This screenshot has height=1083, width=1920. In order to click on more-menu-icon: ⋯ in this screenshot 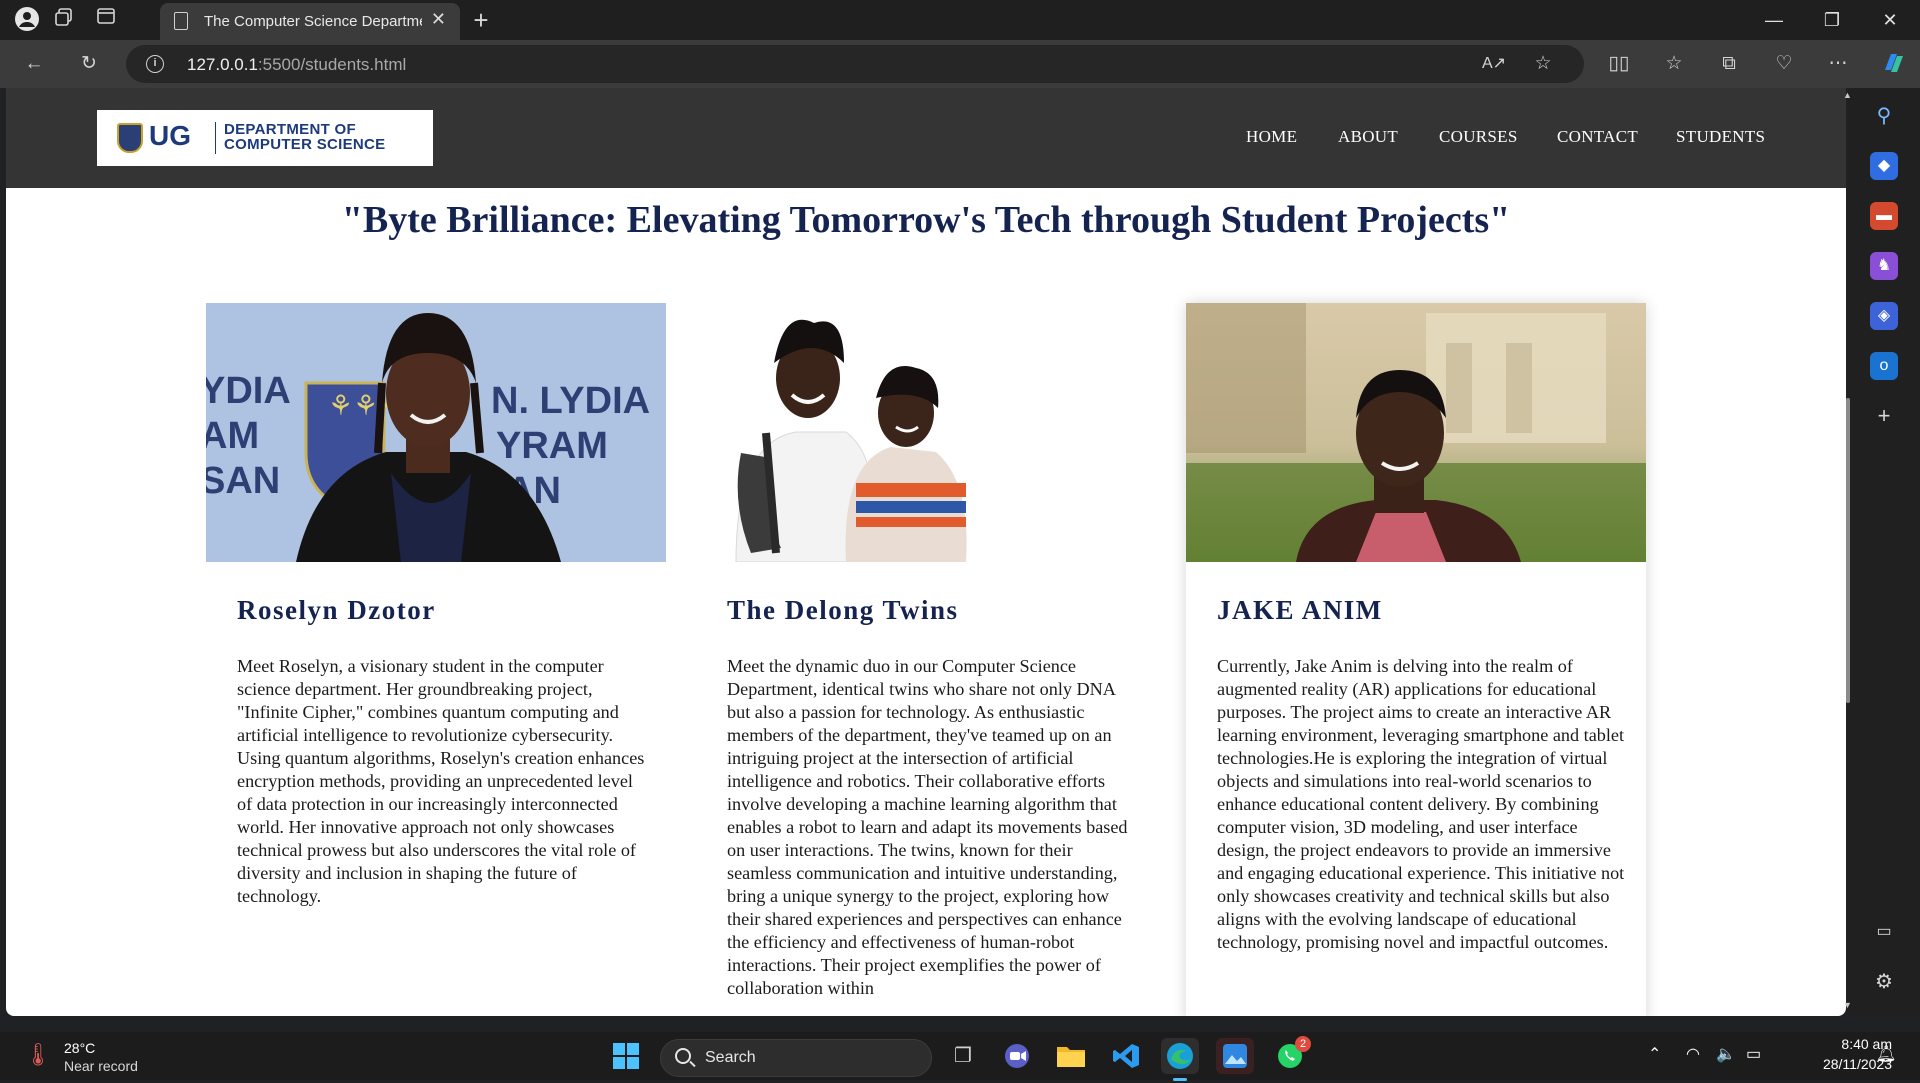, I will do `click(1838, 64)`.